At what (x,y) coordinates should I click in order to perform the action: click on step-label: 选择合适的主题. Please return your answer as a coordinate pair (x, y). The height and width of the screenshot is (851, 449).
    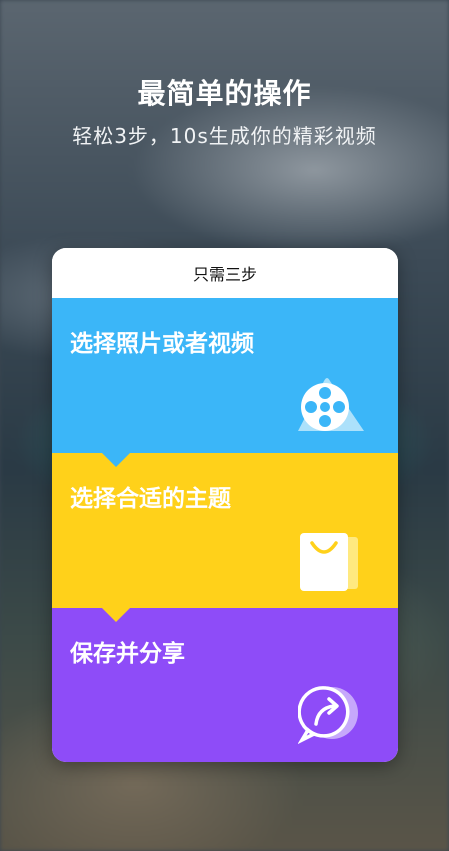
    Looking at the image, I should click on (150, 499).